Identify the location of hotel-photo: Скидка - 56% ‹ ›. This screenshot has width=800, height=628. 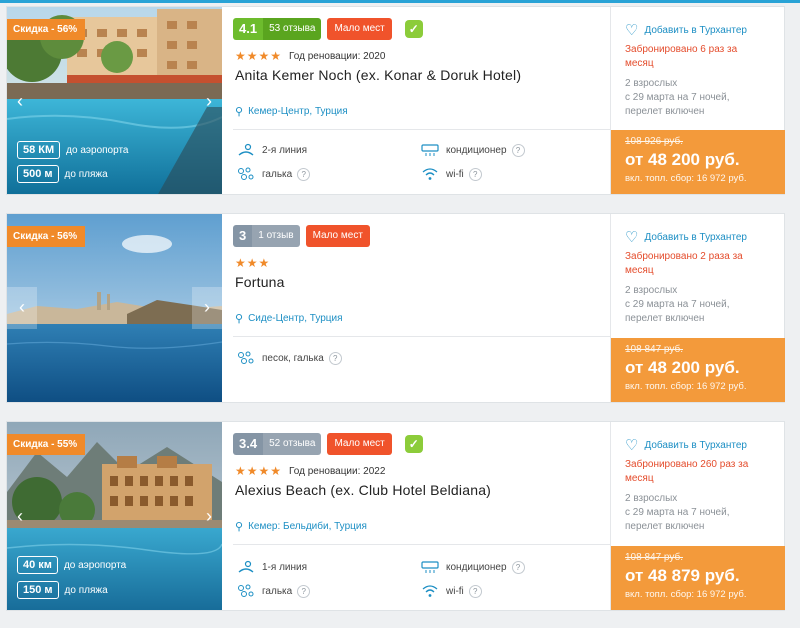
(114, 308).